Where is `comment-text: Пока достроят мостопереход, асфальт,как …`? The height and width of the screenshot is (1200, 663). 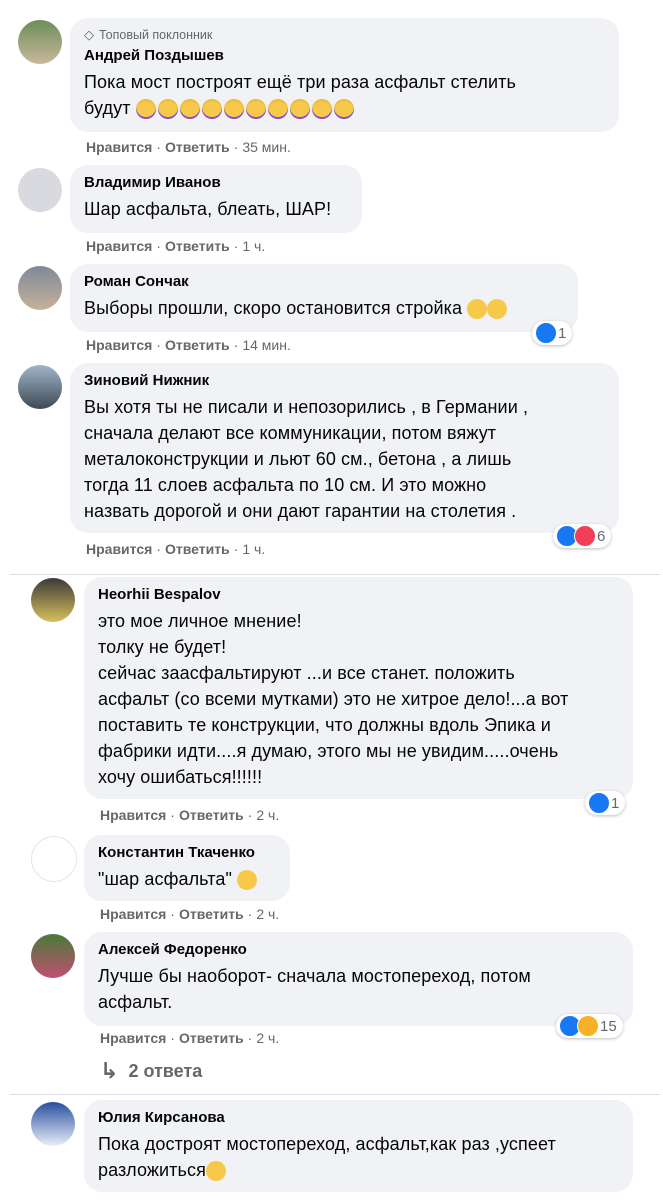 comment-text: Пока достроят мостопереход, асфальт,как … is located at coordinates (327, 1157).